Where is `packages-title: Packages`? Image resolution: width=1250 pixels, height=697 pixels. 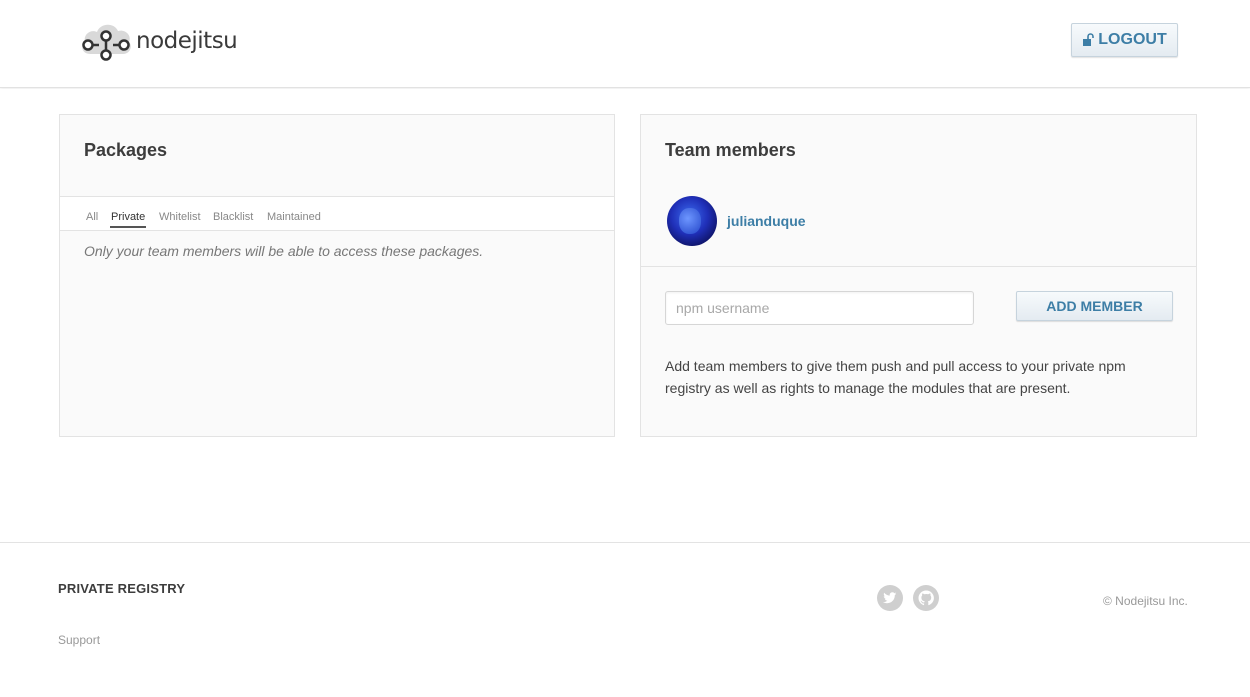
packages-title: Packages is located at coordinates (126, 150).